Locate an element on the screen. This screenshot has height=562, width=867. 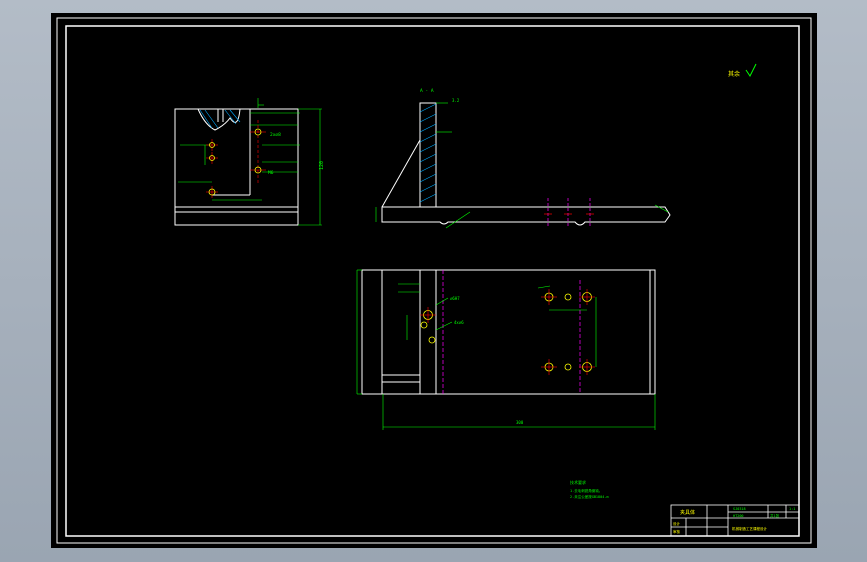
tech-req-1: 1.去毛刺锐角倒钝。 is located at coordinates (586, 490).